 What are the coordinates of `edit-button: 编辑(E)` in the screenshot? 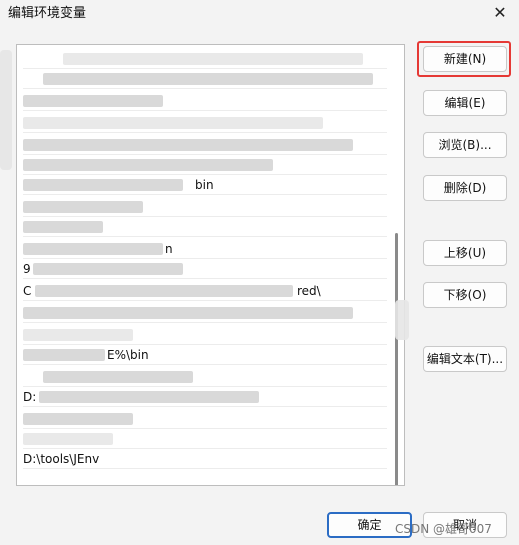 It's located at (465, 103).